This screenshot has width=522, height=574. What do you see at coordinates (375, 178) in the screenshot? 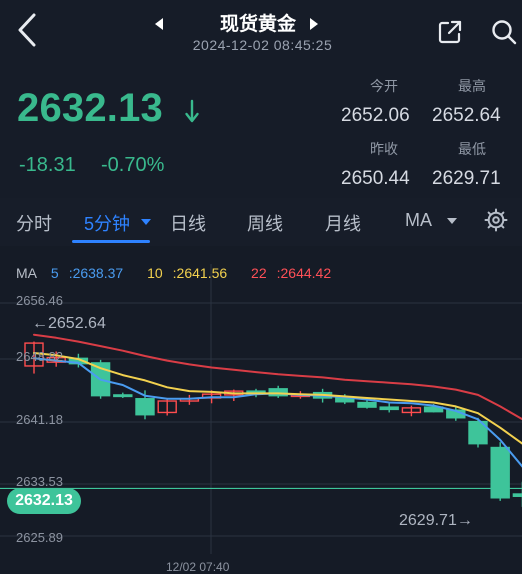
I see `prev-close-value: 2650.44` at bounding box center [375, 178].